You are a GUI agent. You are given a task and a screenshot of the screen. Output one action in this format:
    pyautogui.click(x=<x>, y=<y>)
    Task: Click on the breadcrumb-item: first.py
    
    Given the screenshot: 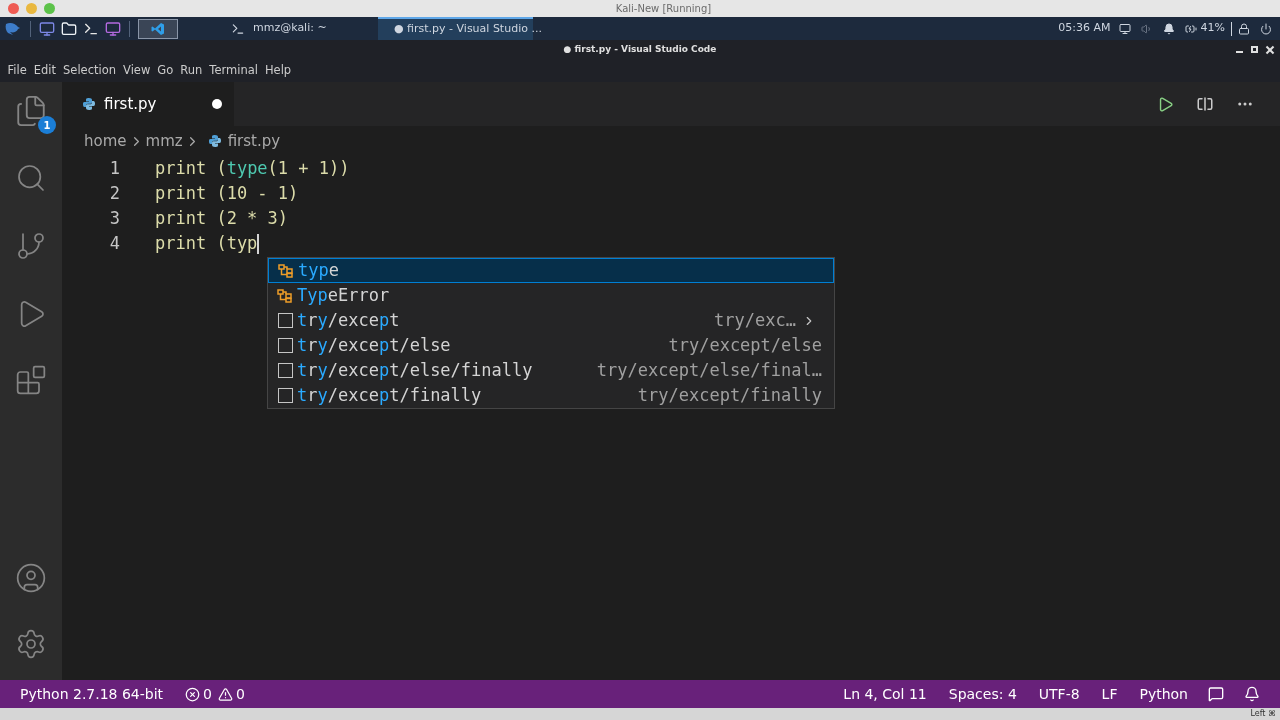 What is the action you would take?
    pyautogui.click(x=254, y=141)
    